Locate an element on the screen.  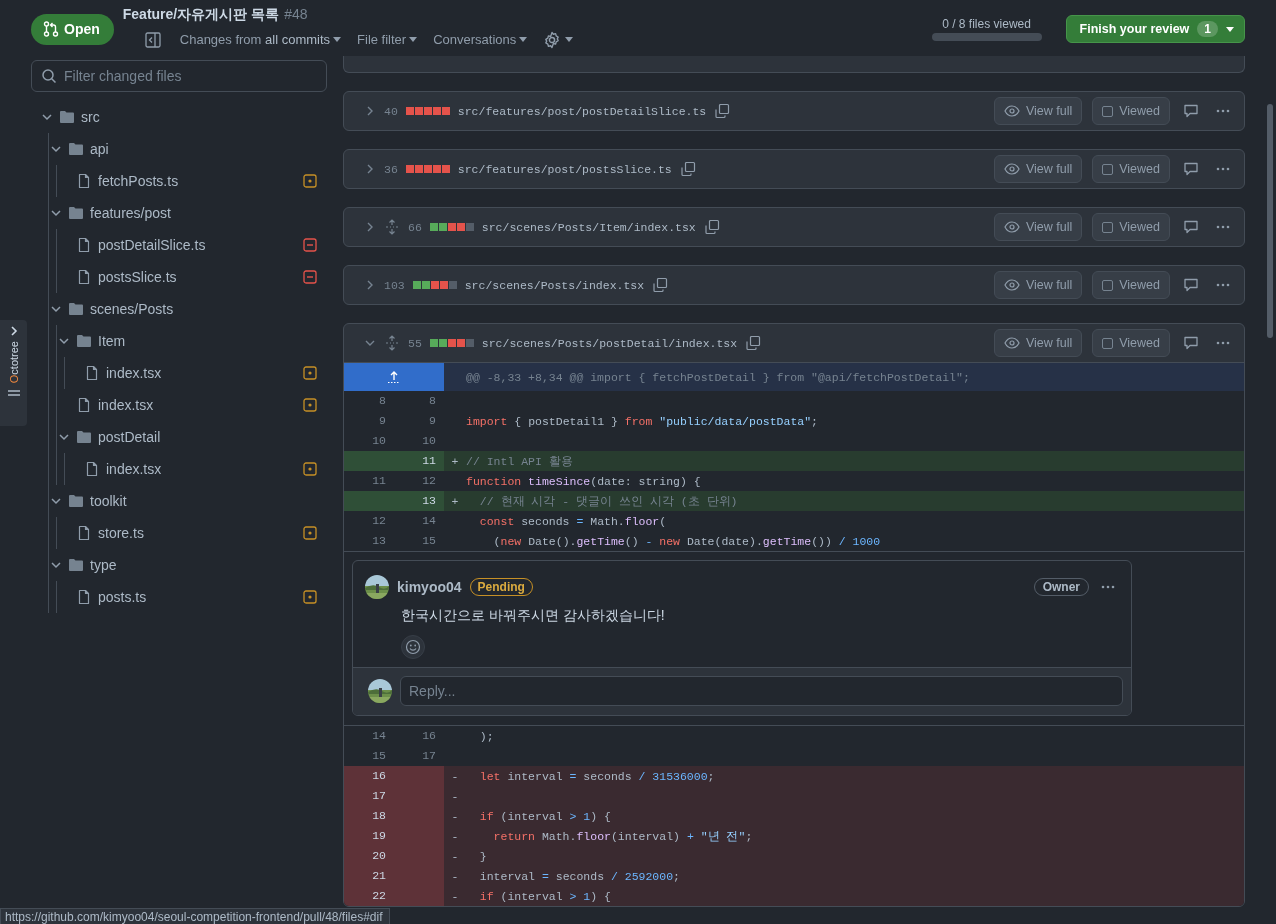
folder-name: scenes/Posts is located at coordinates (132, 309).